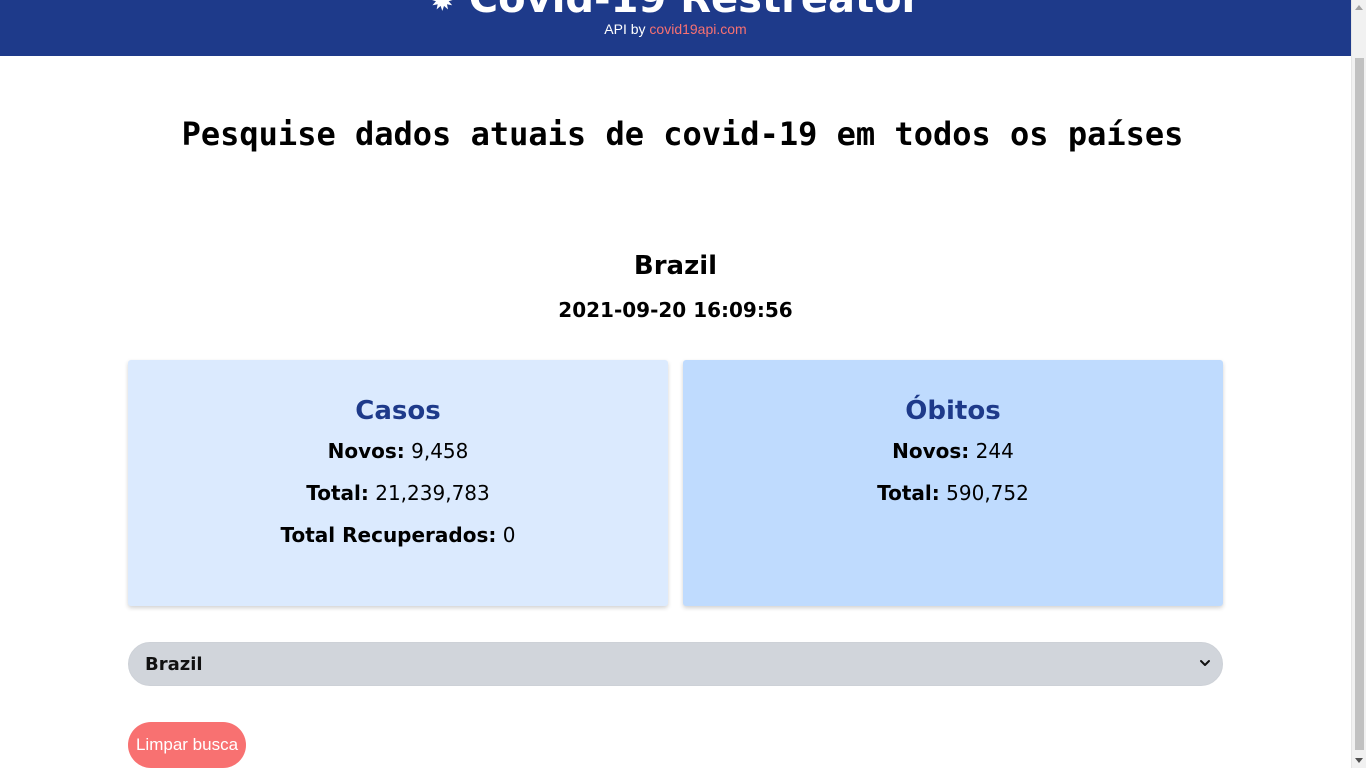 The image size is (1366, 768). Describe the element at coordinates (174, 664) in the screenshot. I see `country-select-value: Brazil` at that location.